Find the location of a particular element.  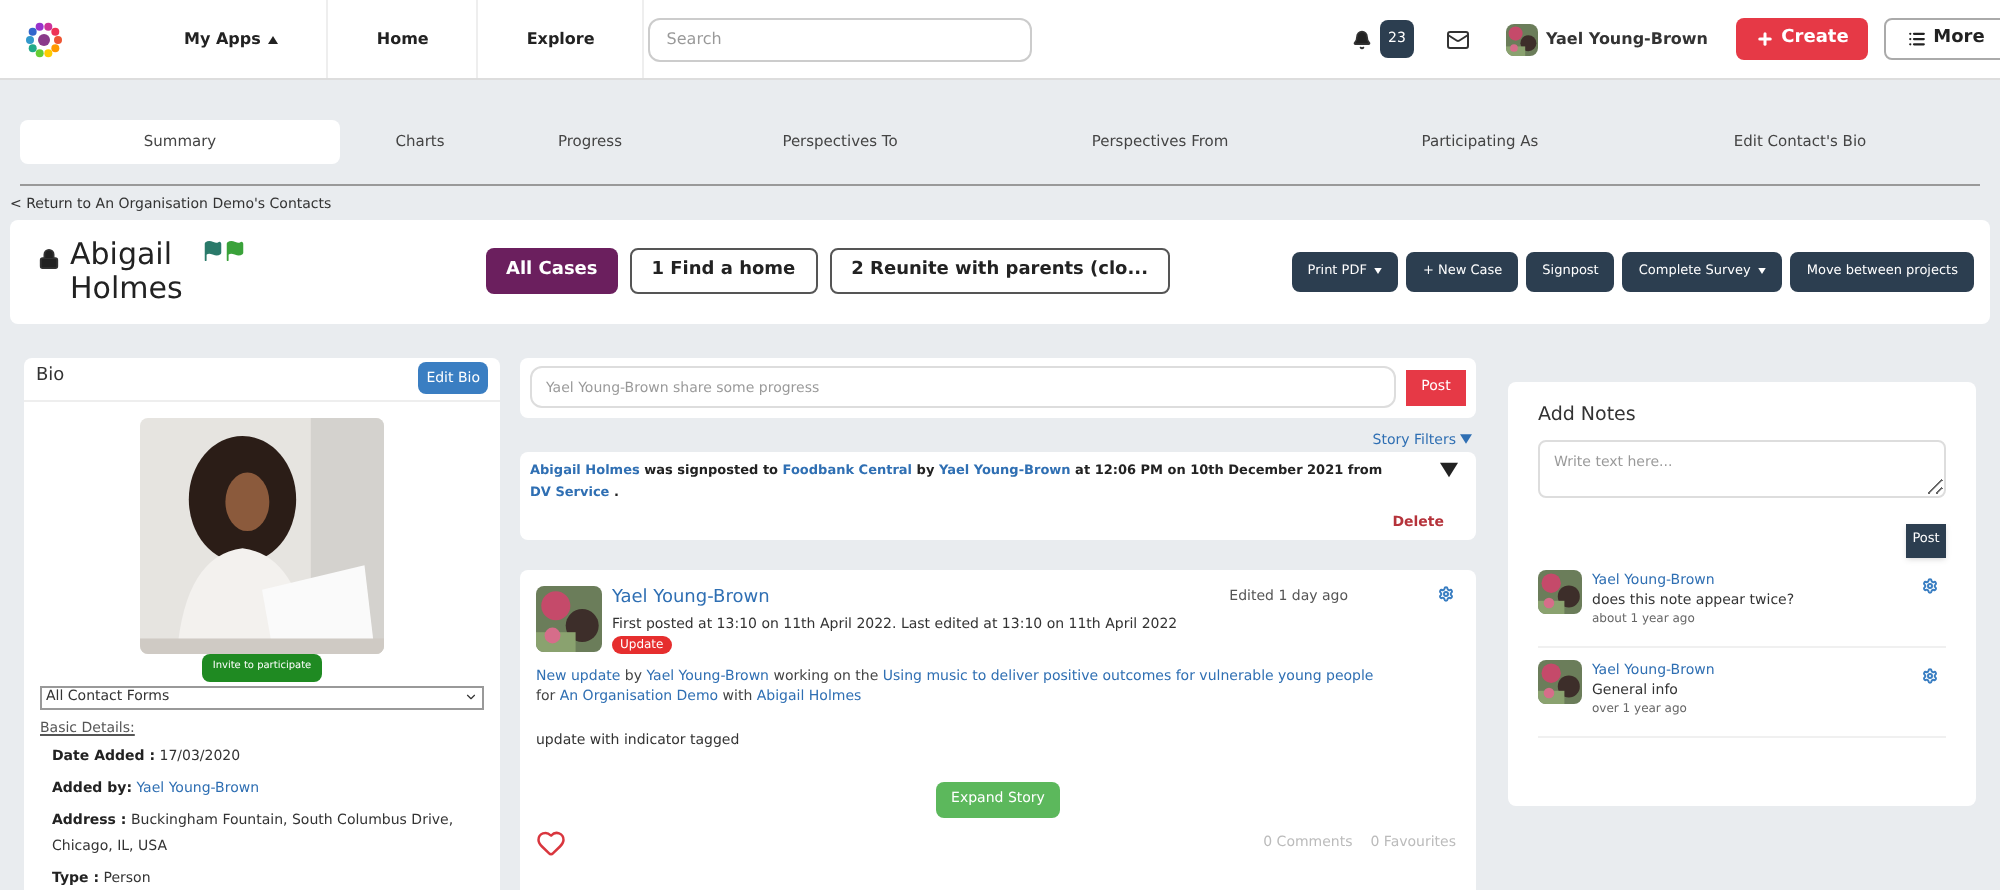

create-button: Create is located at coordinates (1802, 39).